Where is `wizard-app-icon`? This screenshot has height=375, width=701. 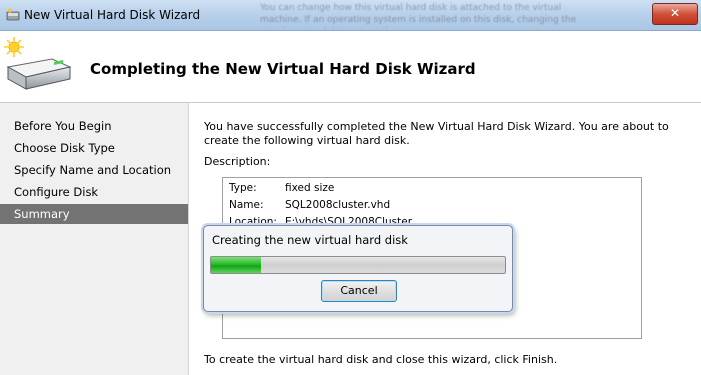
wizard-app-icon is located at coordinates (13, 14).